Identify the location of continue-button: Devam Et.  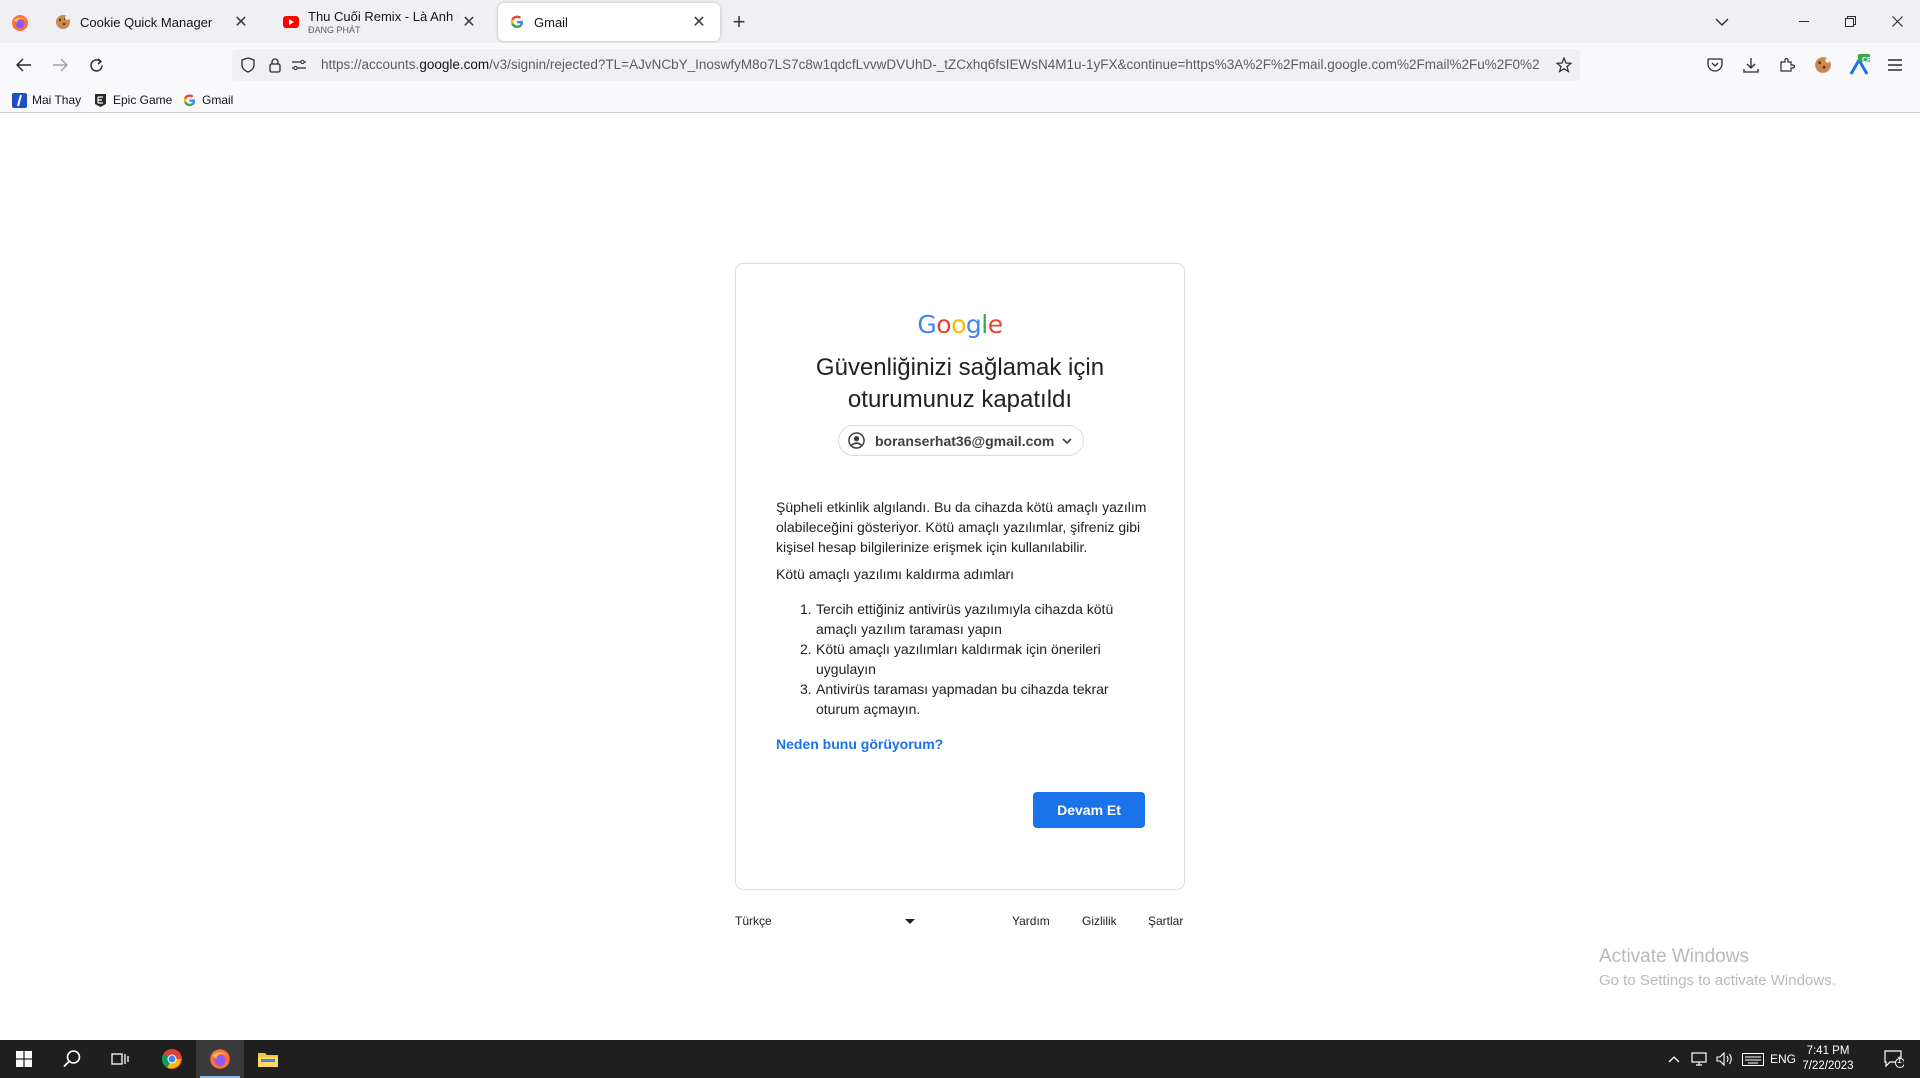
(1089, 810).